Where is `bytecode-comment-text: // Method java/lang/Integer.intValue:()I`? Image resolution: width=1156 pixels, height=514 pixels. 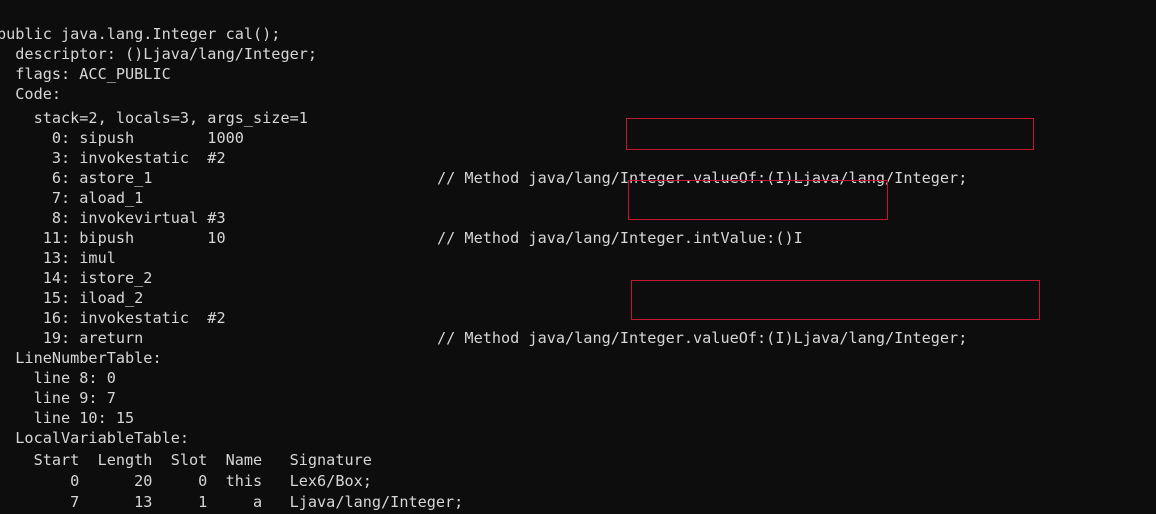 bytecode-comment-text: // Method java/lang/Integer.intValue:()I is located at coordinates (620, 238).